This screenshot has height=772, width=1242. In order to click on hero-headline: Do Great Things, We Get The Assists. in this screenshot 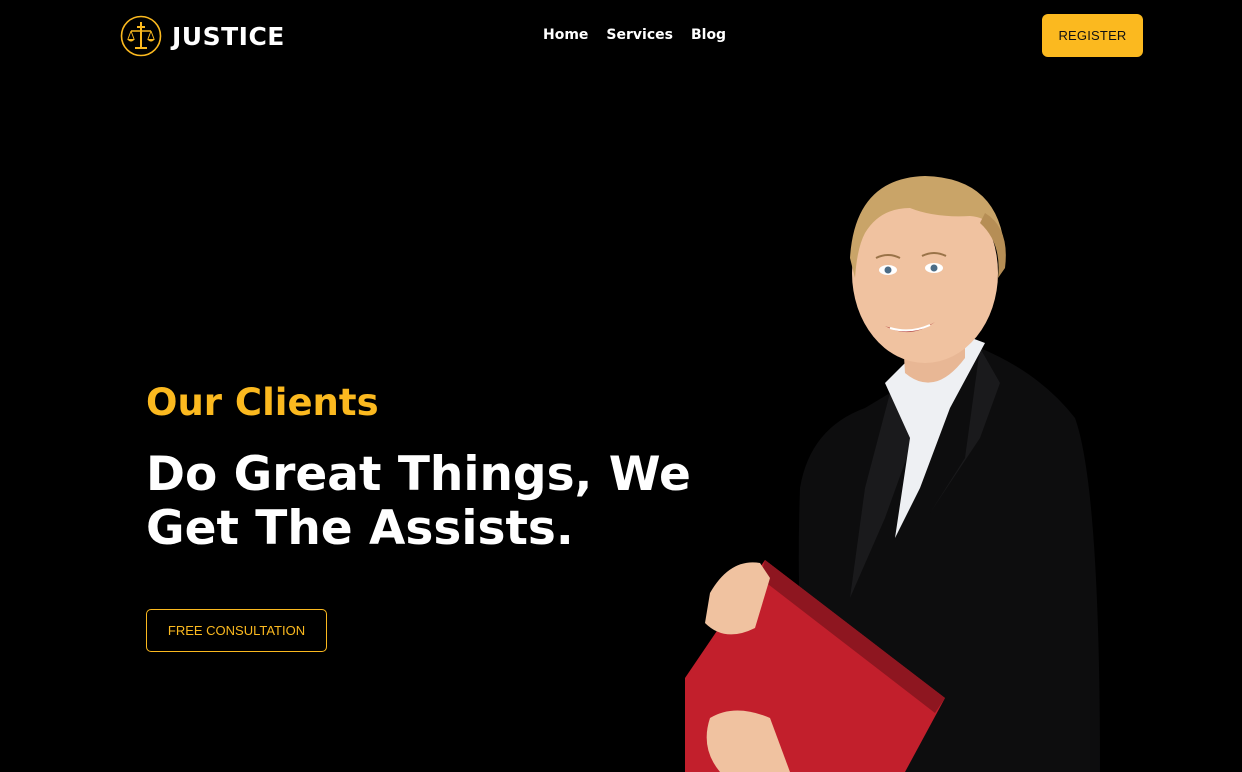, I will do `click(426, 502)`.